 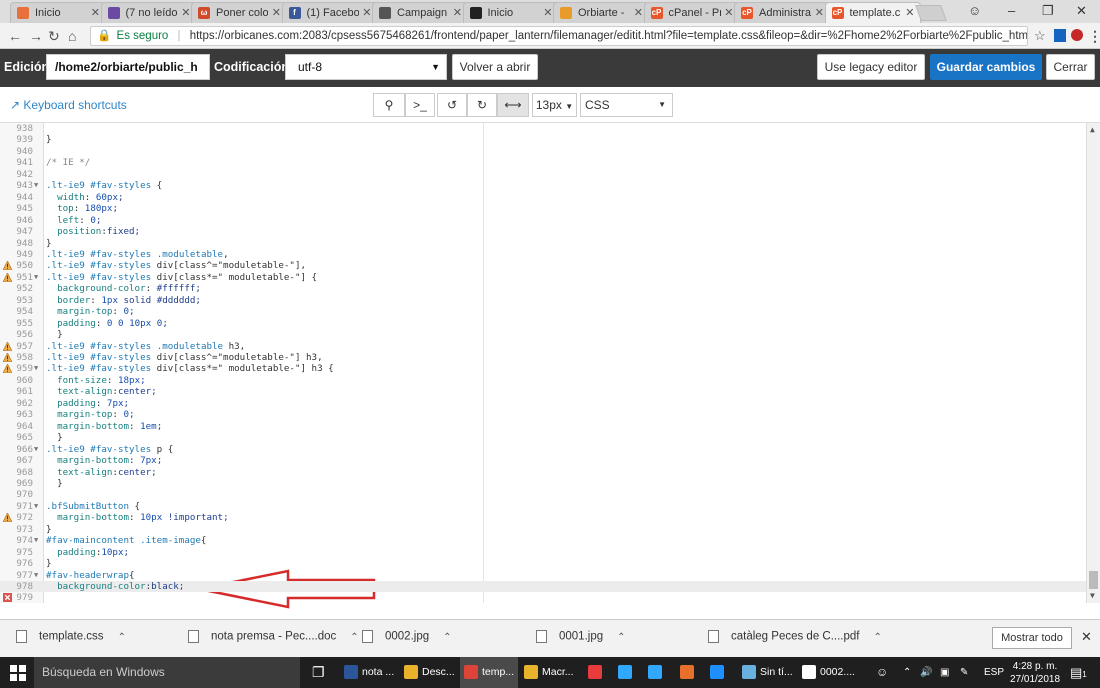 What do you see at coordinates (68, 105) in the screenshot?
I see `keyboard-shortcuts-link: ↗ Keyboard shortcuts` at bounding box center [68, 105].